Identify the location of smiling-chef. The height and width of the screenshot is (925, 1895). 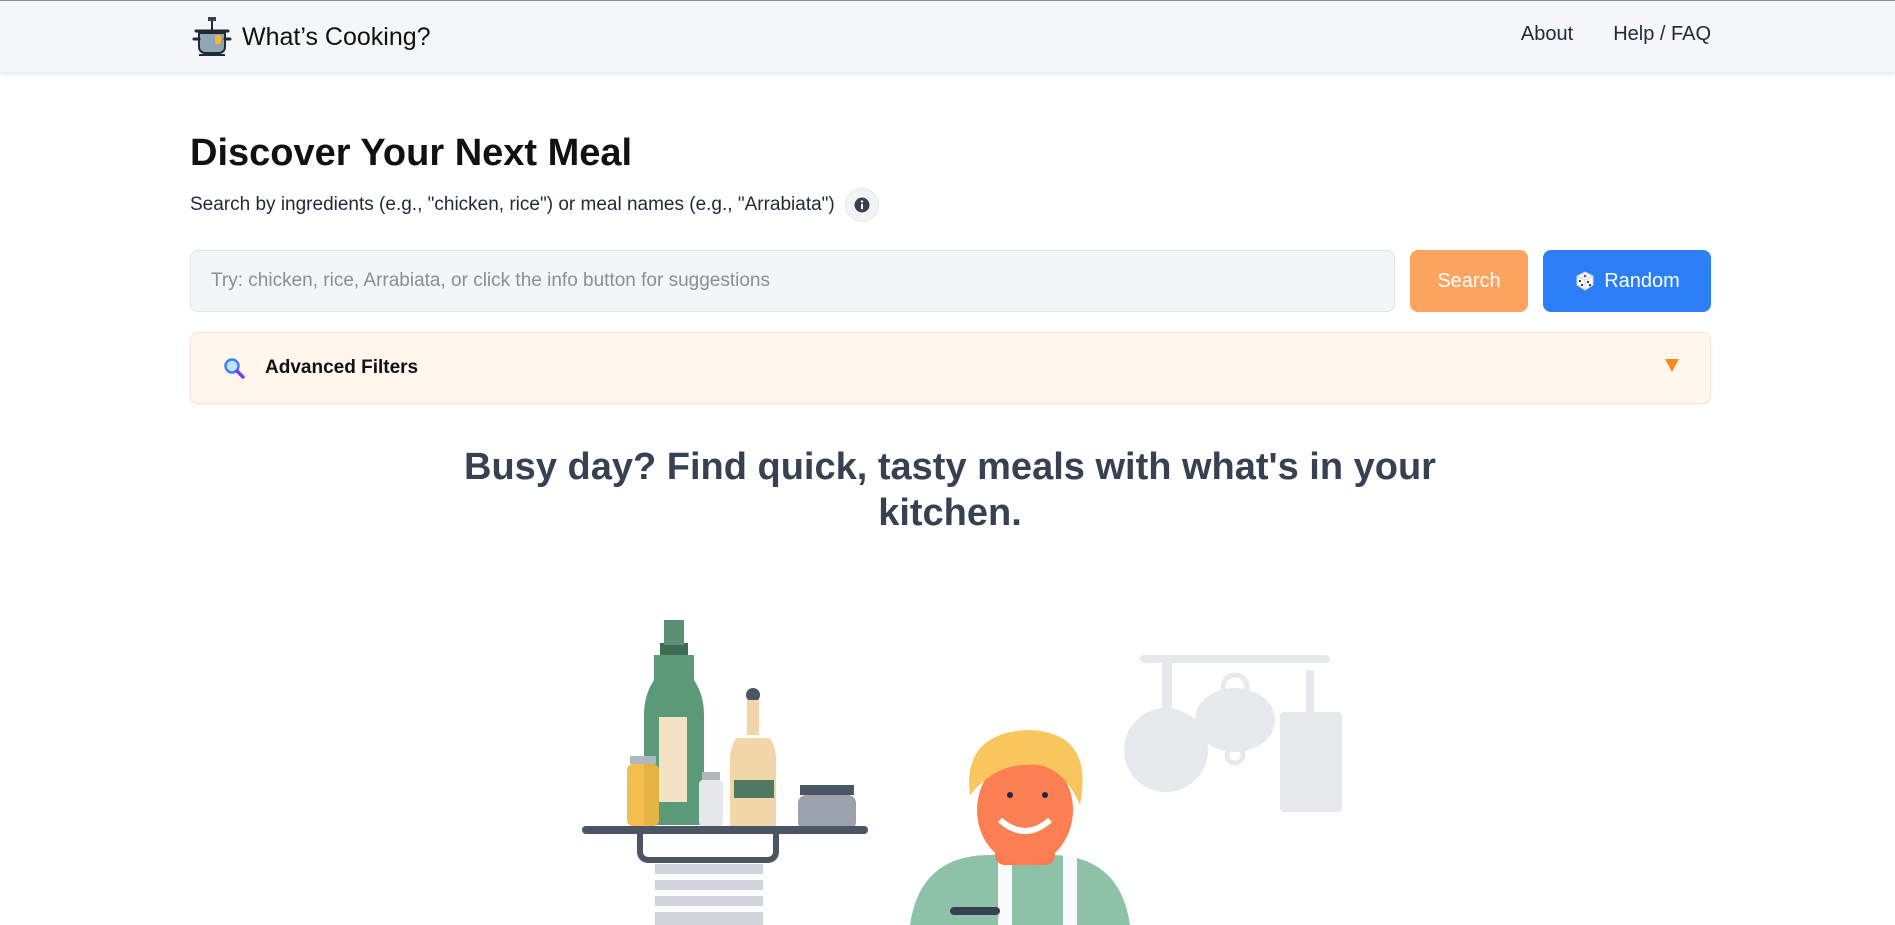
(1020, 827).